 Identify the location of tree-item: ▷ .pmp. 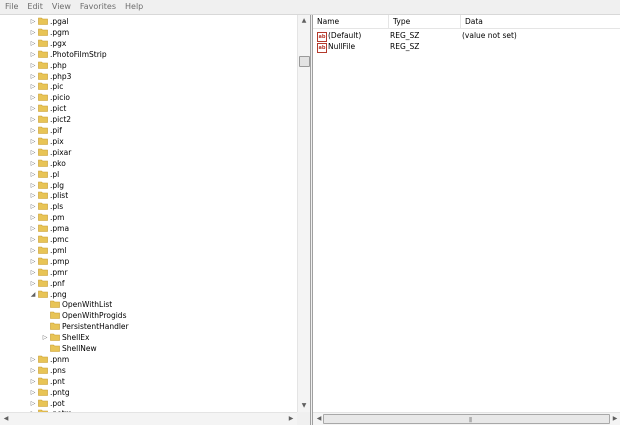
(148, 261).